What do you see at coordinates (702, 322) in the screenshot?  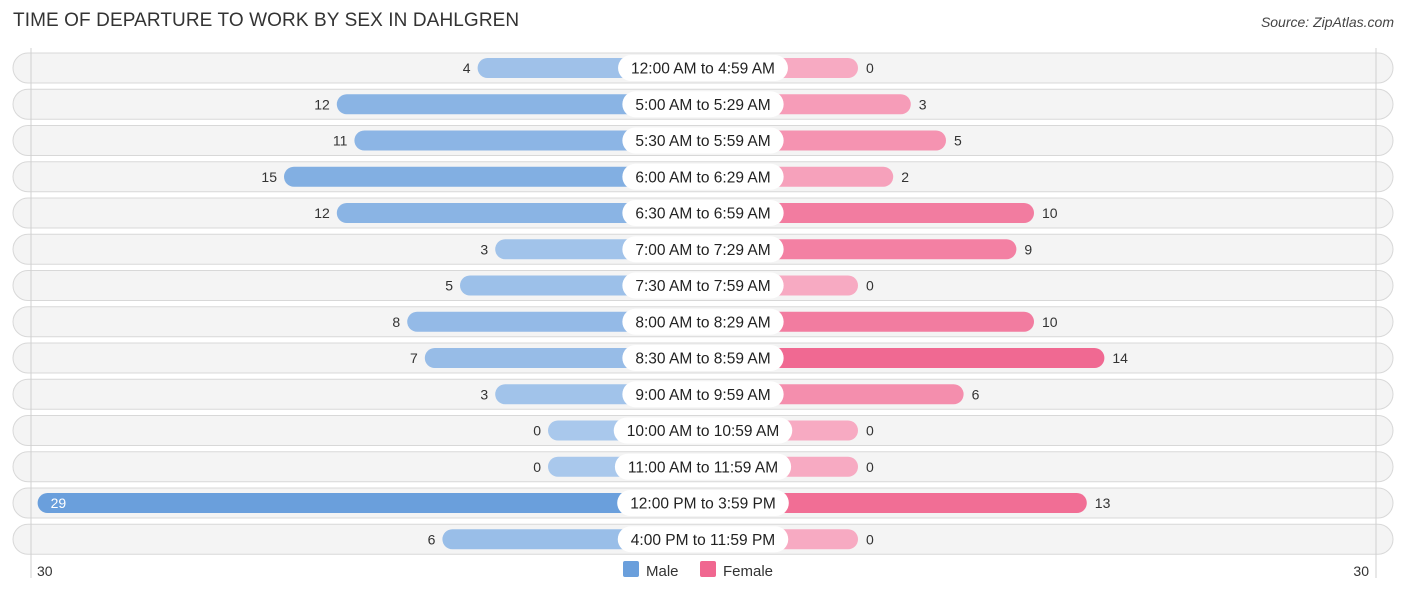 I see `category-label: 8:00 AM to 8:29 AM` at bounding box center [702, 322].